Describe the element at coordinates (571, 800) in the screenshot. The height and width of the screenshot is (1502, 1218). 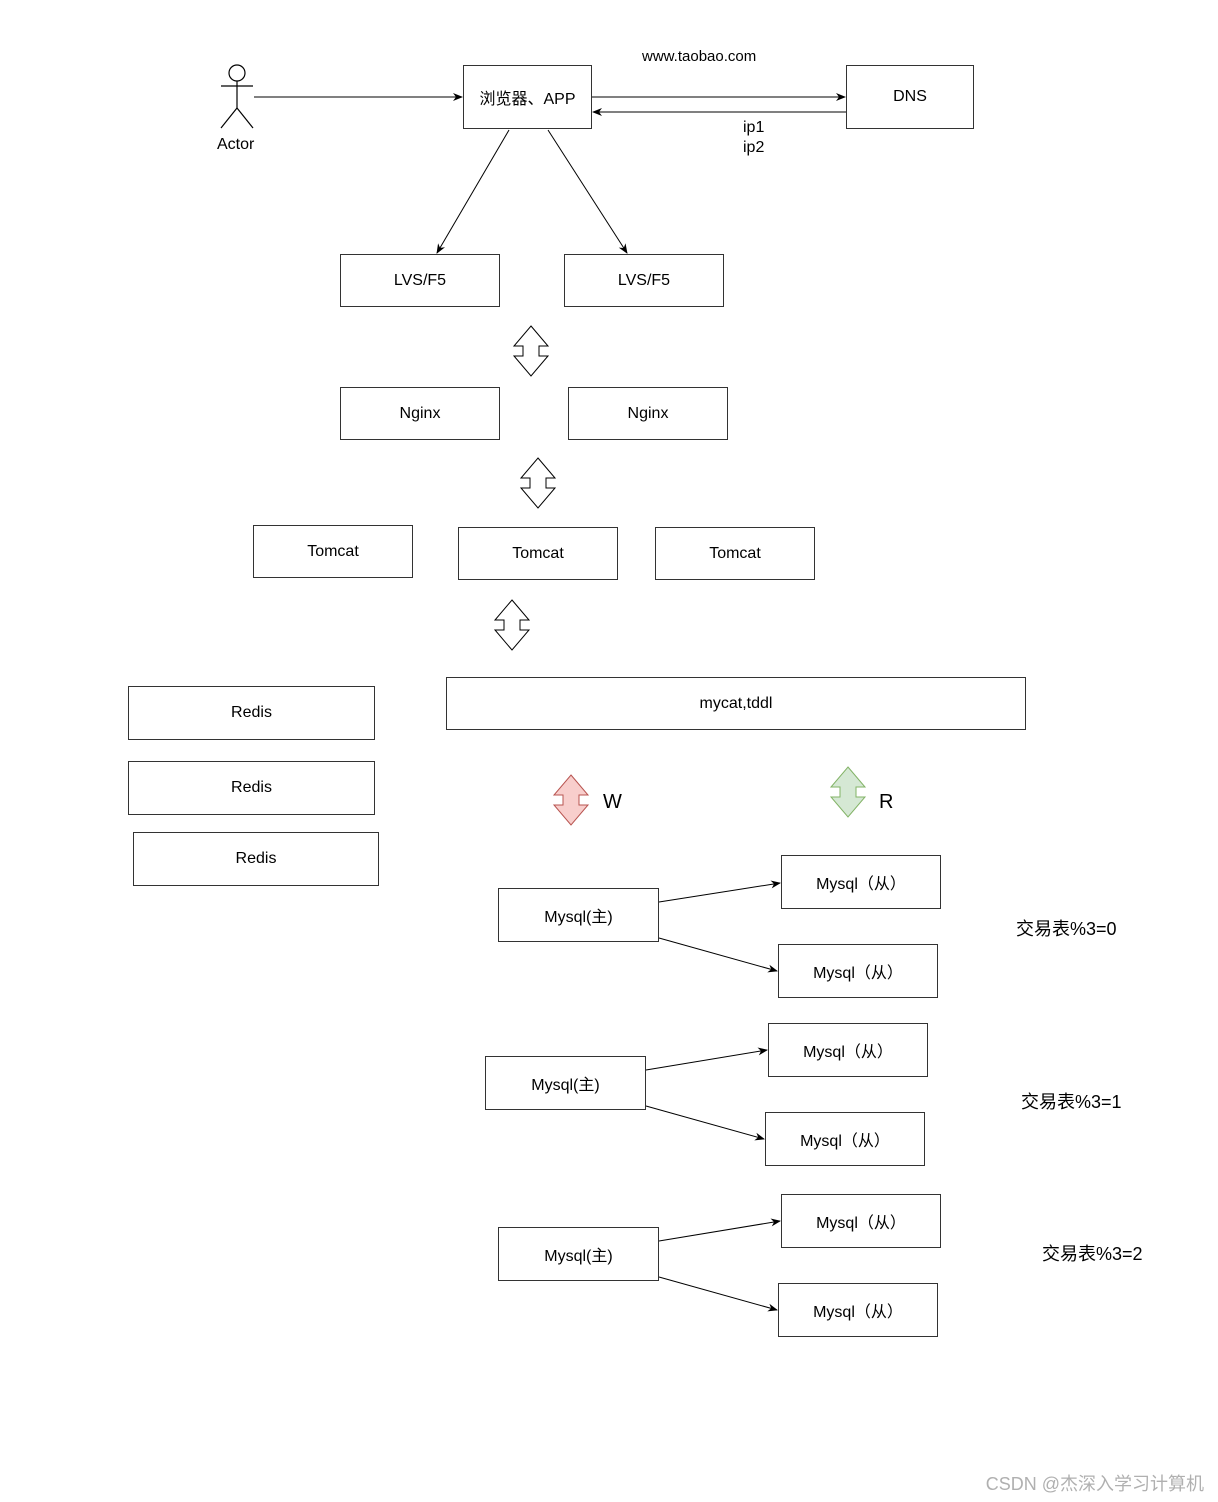
I see `write-arrow-icon` at that location.